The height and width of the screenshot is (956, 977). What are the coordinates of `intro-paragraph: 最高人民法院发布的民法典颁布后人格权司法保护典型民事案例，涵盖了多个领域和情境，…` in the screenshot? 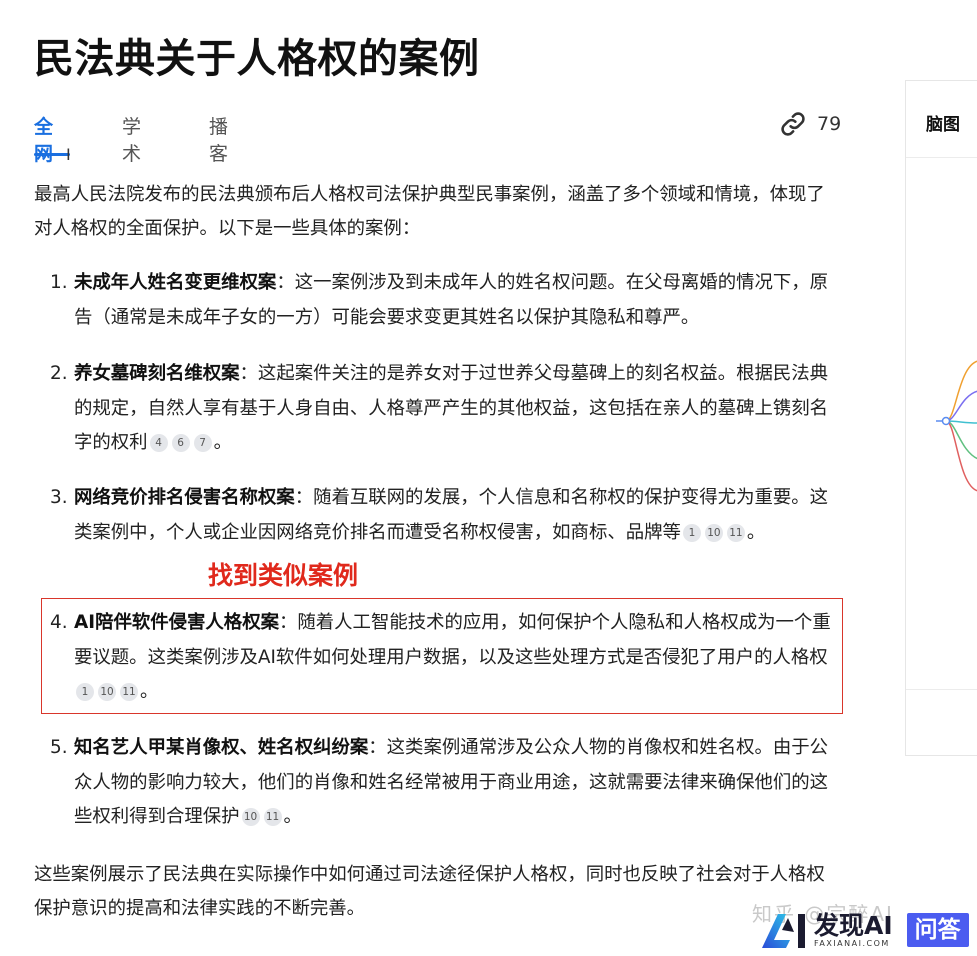 It's located at (429, 211).